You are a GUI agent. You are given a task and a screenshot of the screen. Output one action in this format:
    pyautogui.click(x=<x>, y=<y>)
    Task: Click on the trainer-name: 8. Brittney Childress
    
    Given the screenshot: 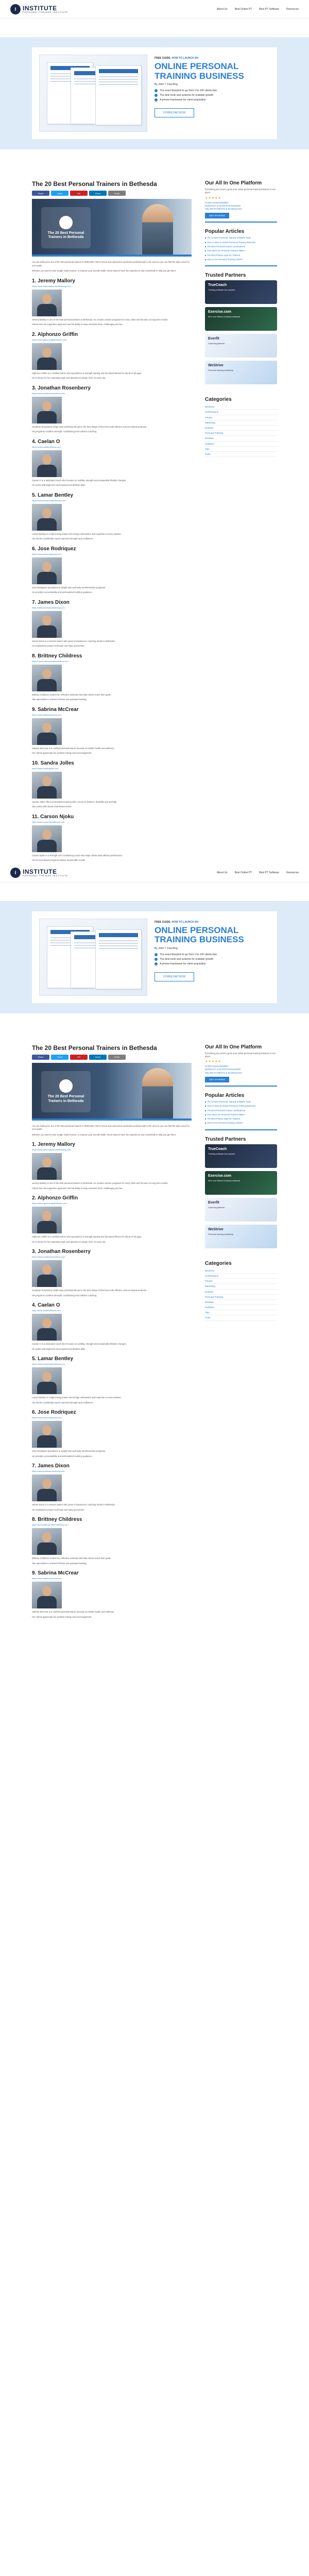 What is the action you would take?
    pyautogui.click(x=57, y=1519)
    